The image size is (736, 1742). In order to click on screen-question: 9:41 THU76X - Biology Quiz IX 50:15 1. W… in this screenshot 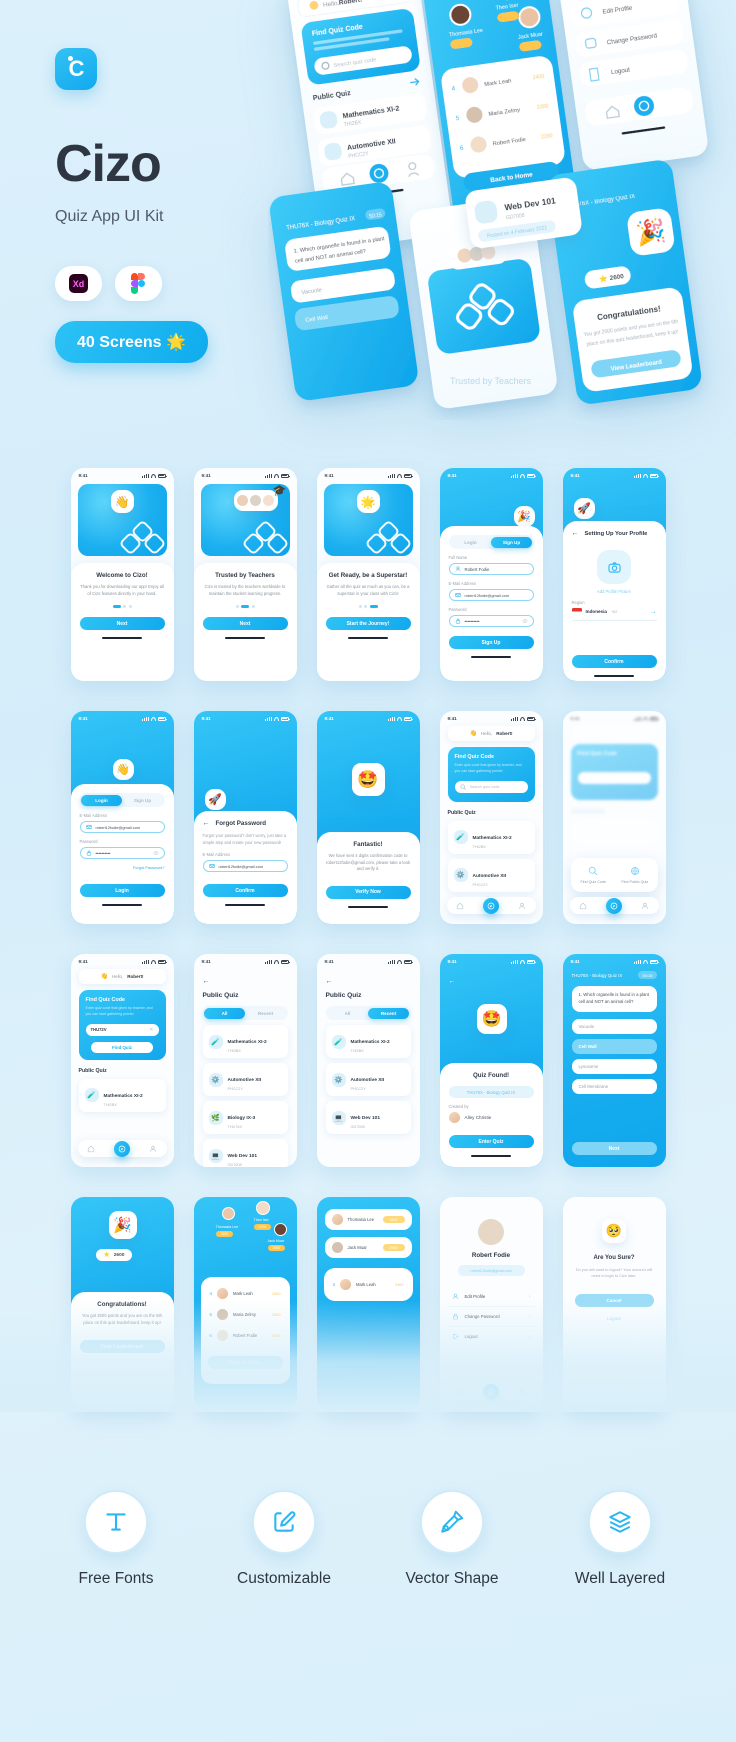, I will do `click(614, 1060)`.